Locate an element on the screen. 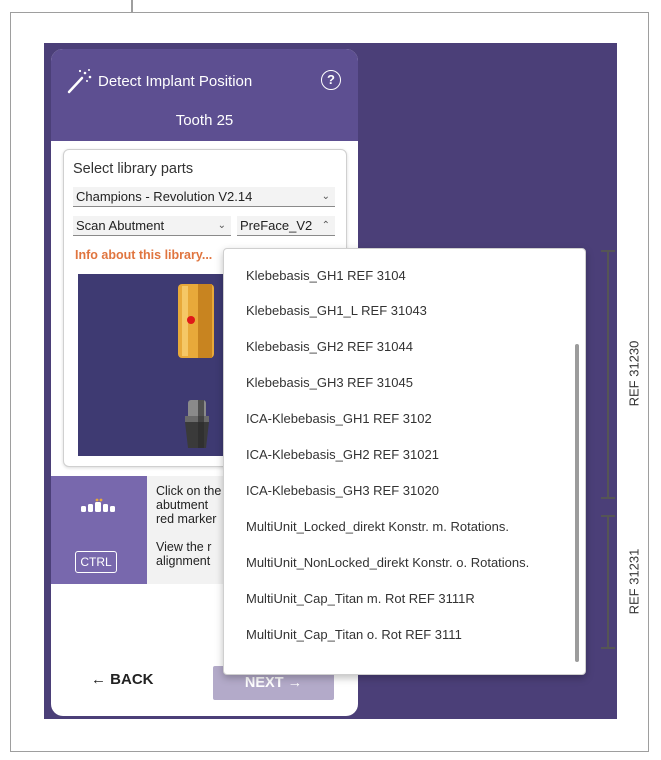  panel-header: Detect Implant Position ? Tooth 25 is located at coordinates (204, 95).